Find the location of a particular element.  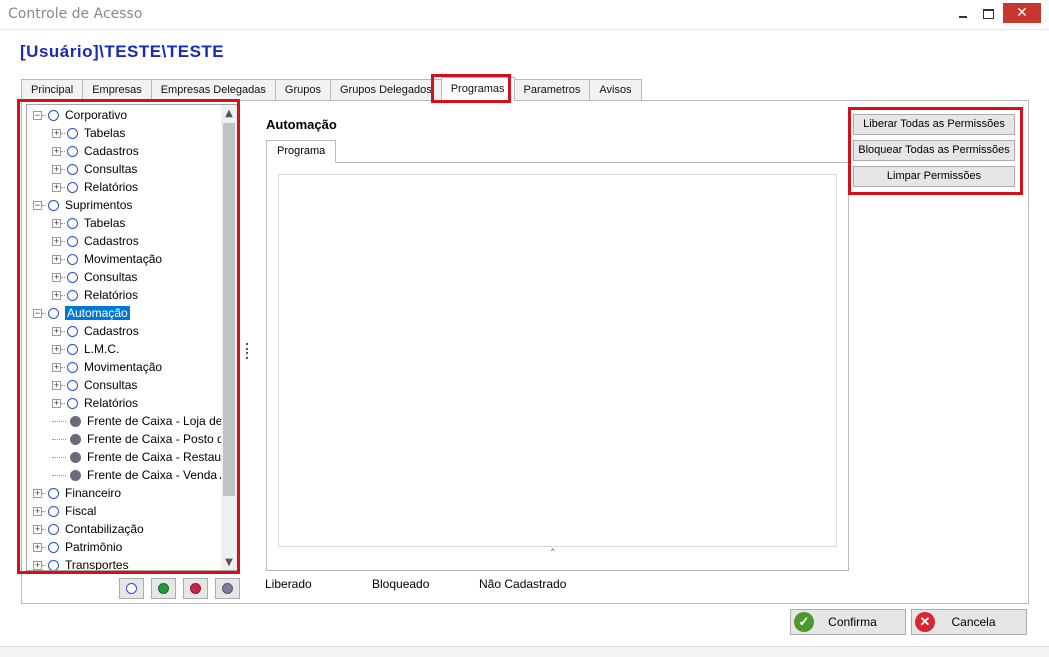

tree-item: − Corporativo is located at coordinates (80, 115).